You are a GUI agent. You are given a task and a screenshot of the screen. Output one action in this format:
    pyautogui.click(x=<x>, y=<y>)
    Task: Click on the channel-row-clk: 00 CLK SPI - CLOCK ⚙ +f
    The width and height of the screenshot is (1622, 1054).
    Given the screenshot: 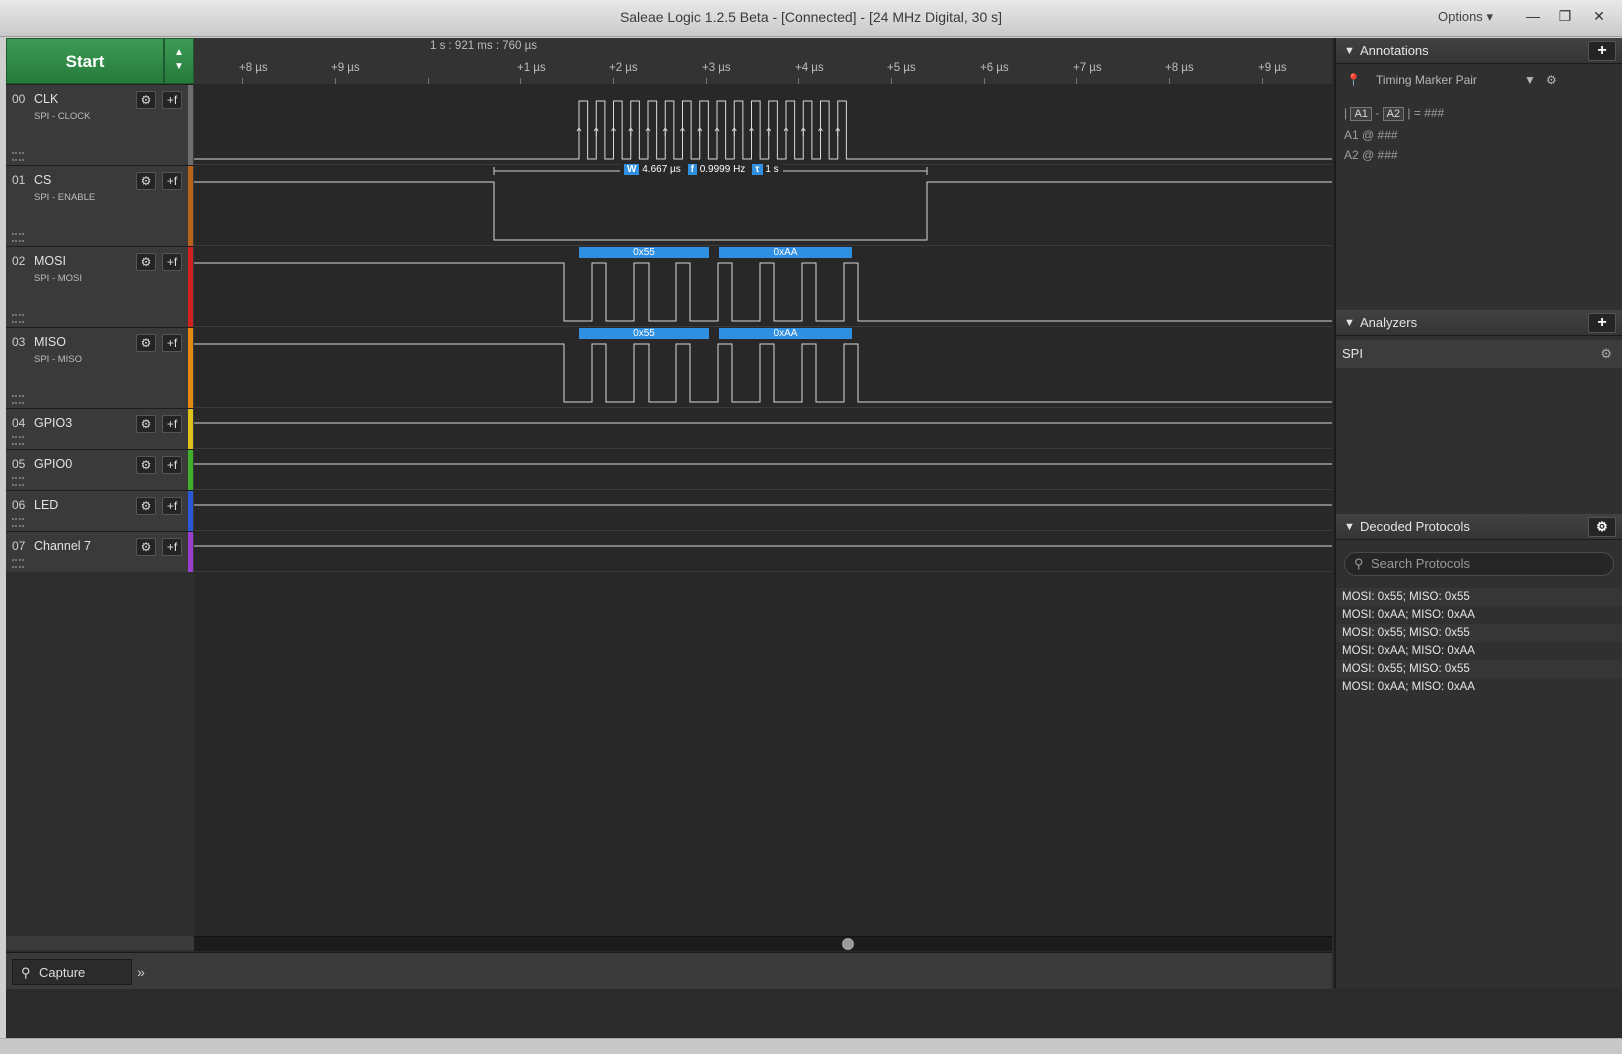 What is the action you would take?
    pyautogui.click(x=100, y=124)
    